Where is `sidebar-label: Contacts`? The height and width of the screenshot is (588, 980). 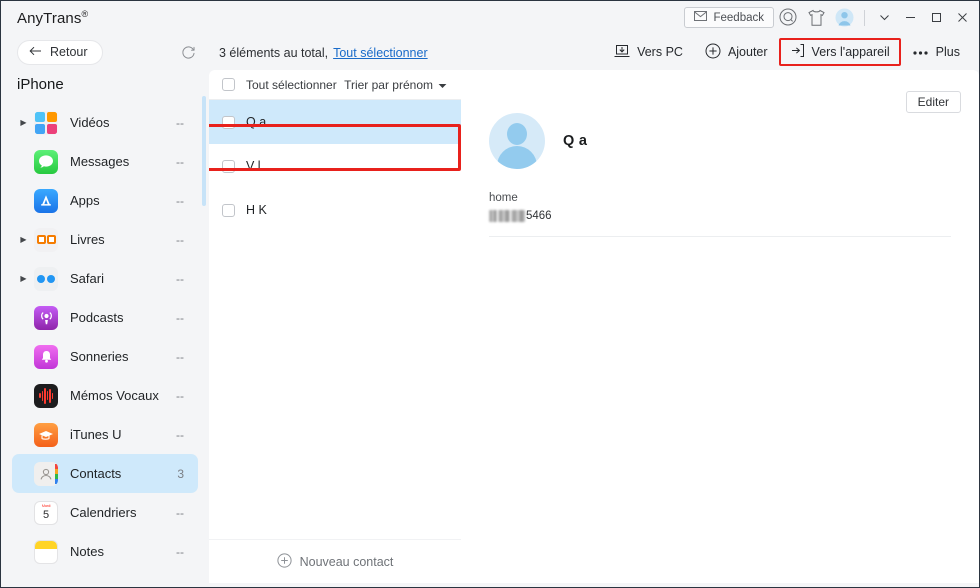
sidebar-label: Contacts is located at coordinates (96, 473).